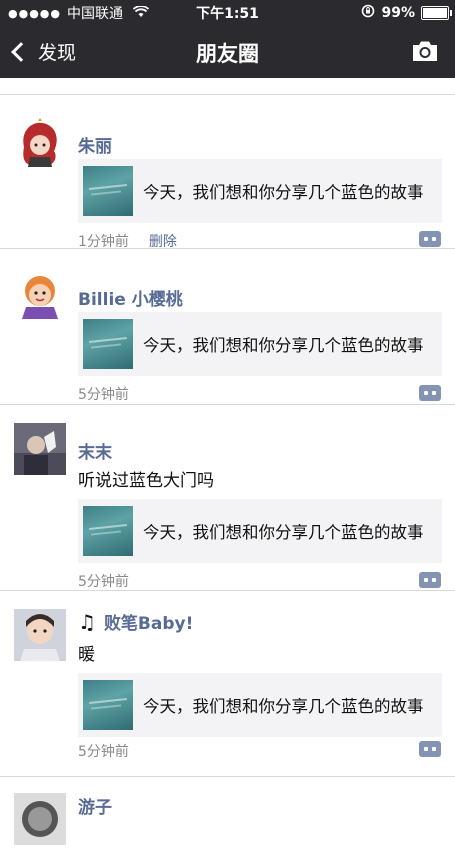 The height and width of the screenshot is (849, 455). I want to click on post-time: 1分钟前, so click(103, 242).